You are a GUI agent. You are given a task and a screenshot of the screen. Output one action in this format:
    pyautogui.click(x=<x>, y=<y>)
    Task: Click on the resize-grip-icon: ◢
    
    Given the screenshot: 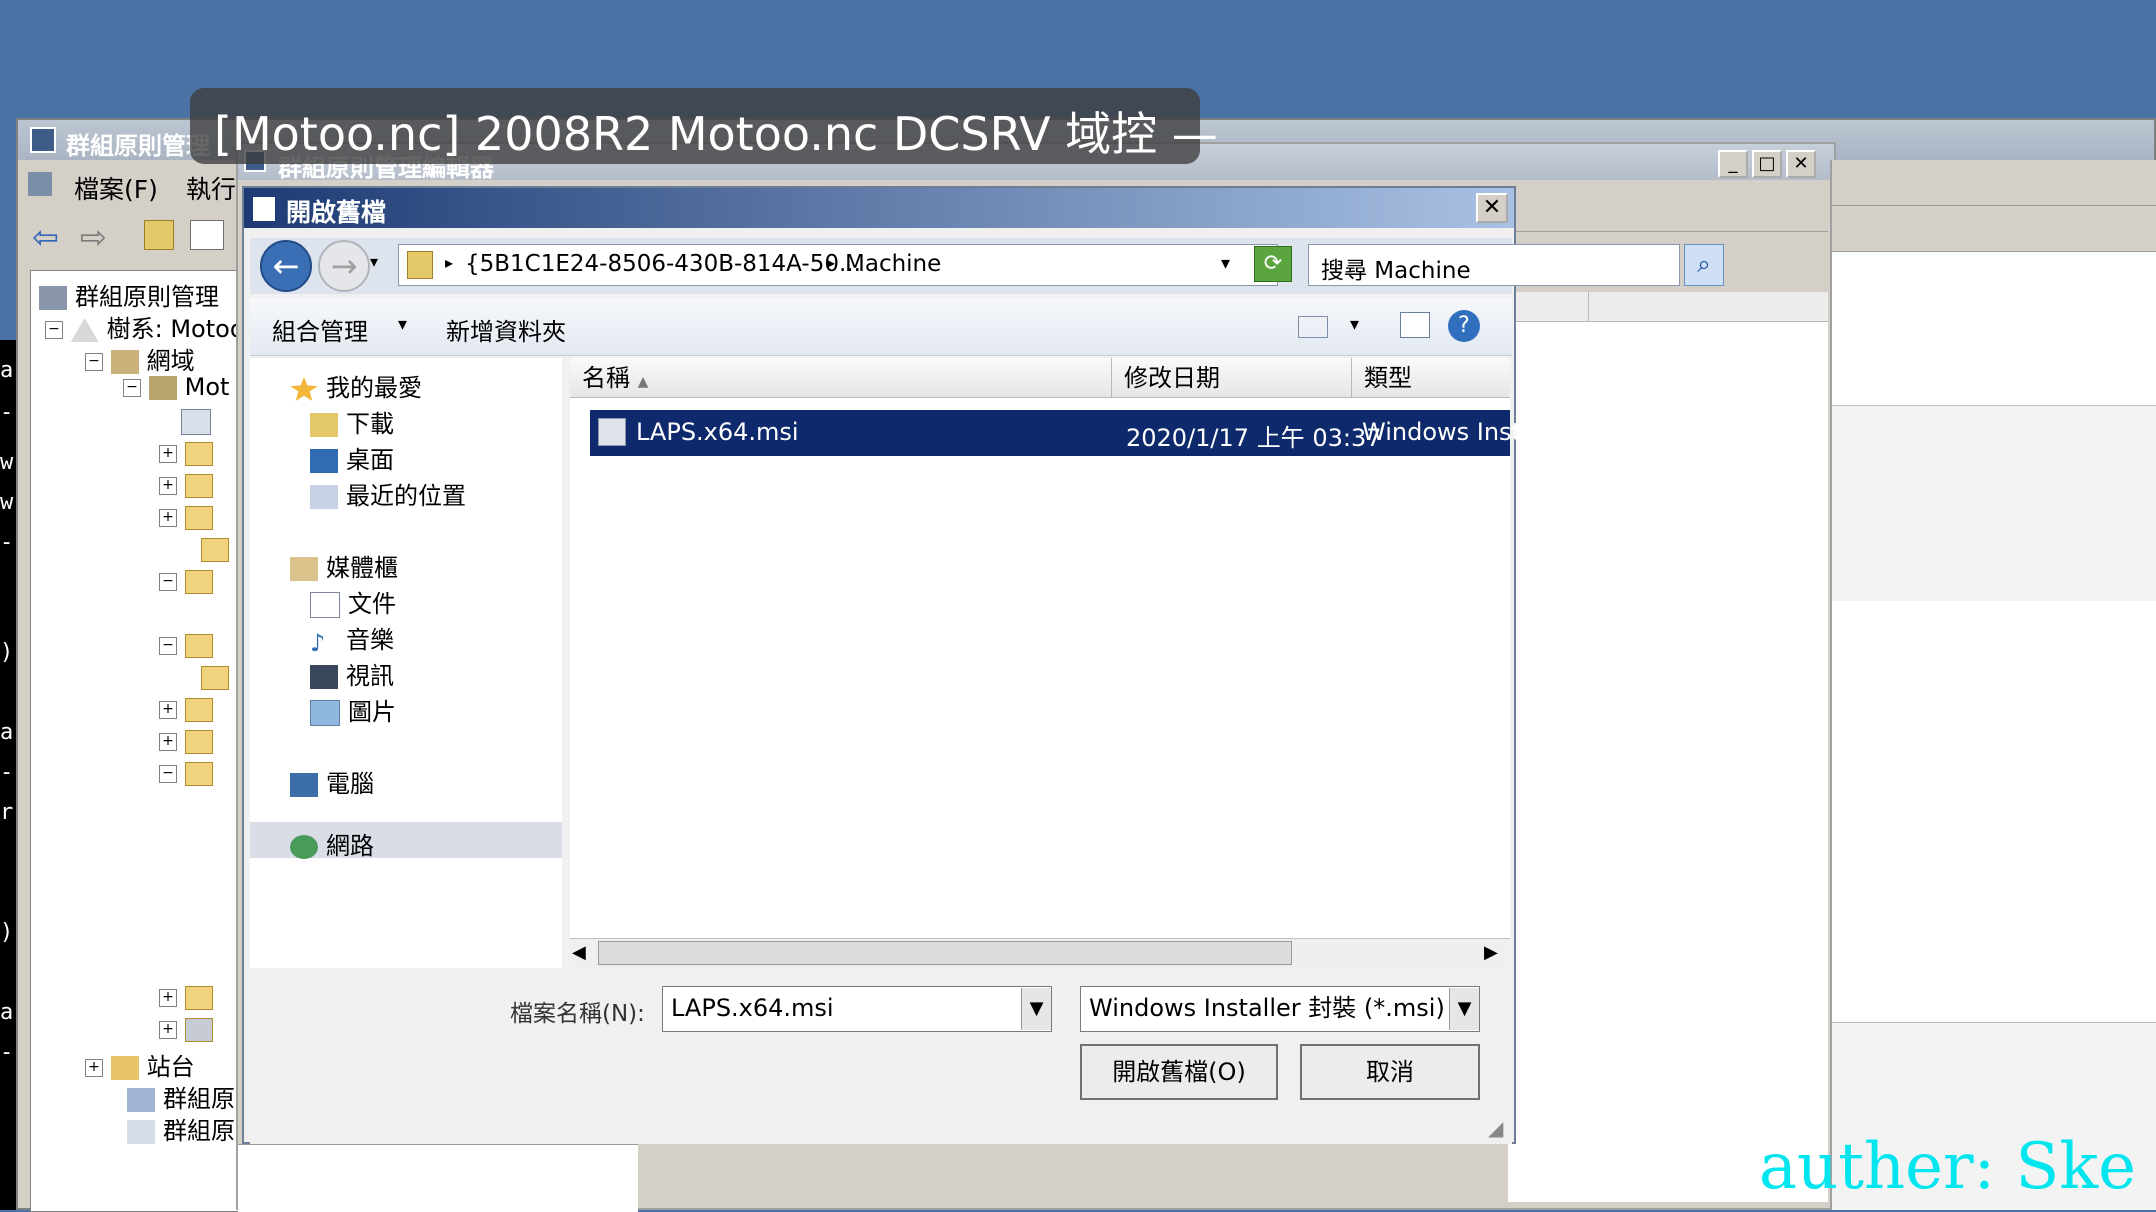 What is the action you would take?
    pyautogui.click(x=1495, y=1128)
    